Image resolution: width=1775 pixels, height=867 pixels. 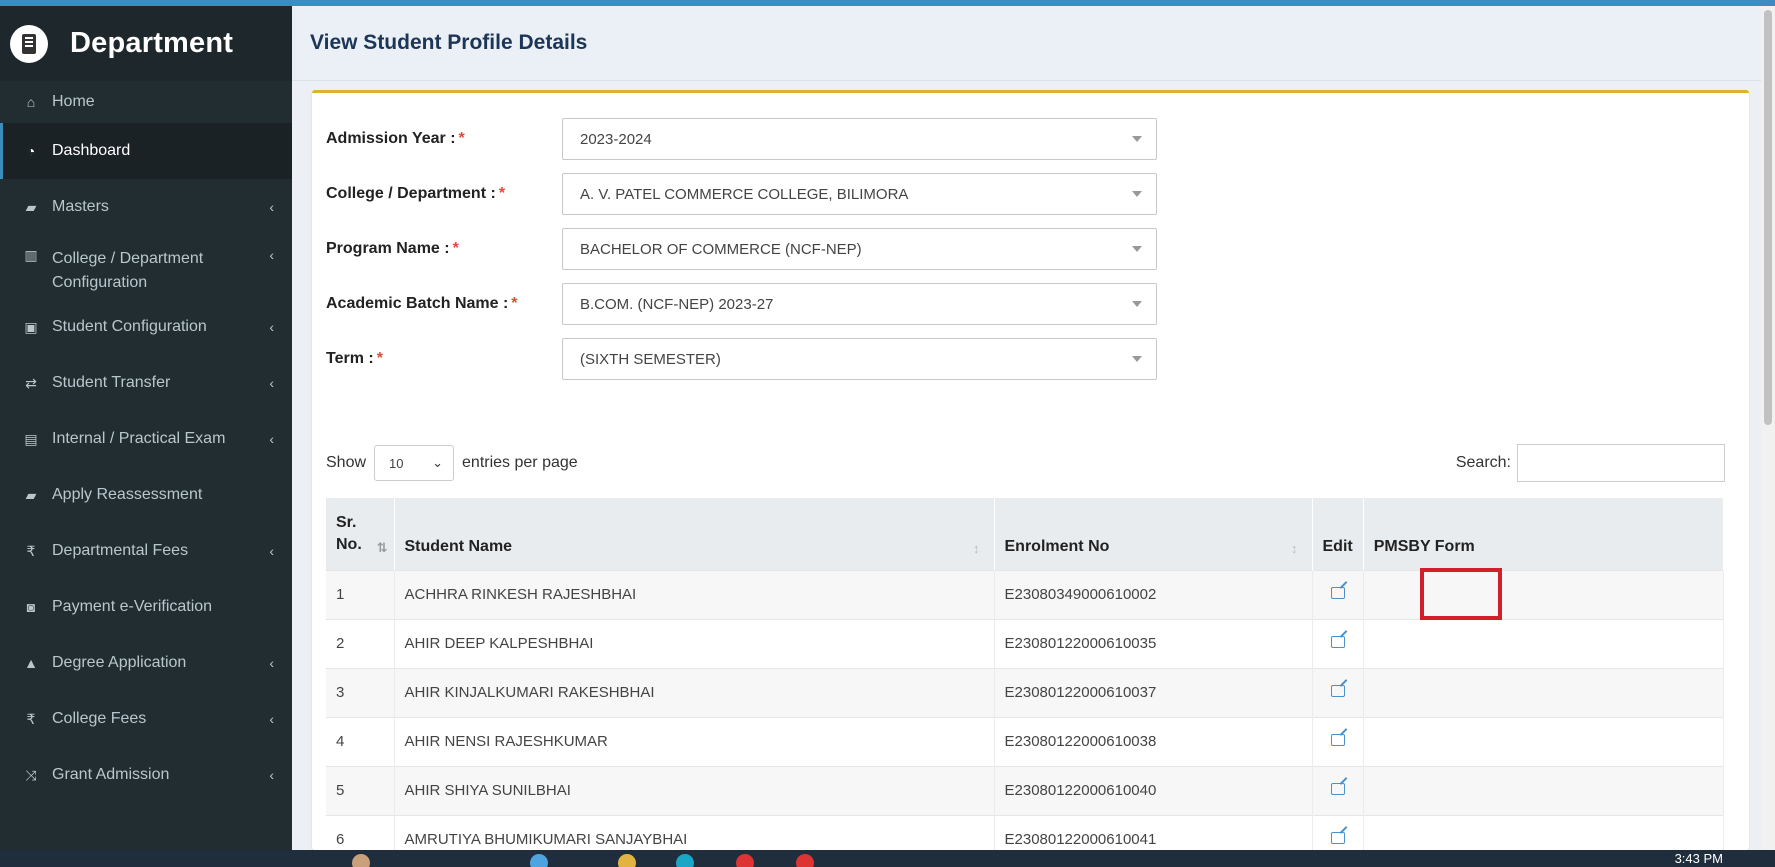 I want to click on money-icon: ◙, so click(x=31, y=607).